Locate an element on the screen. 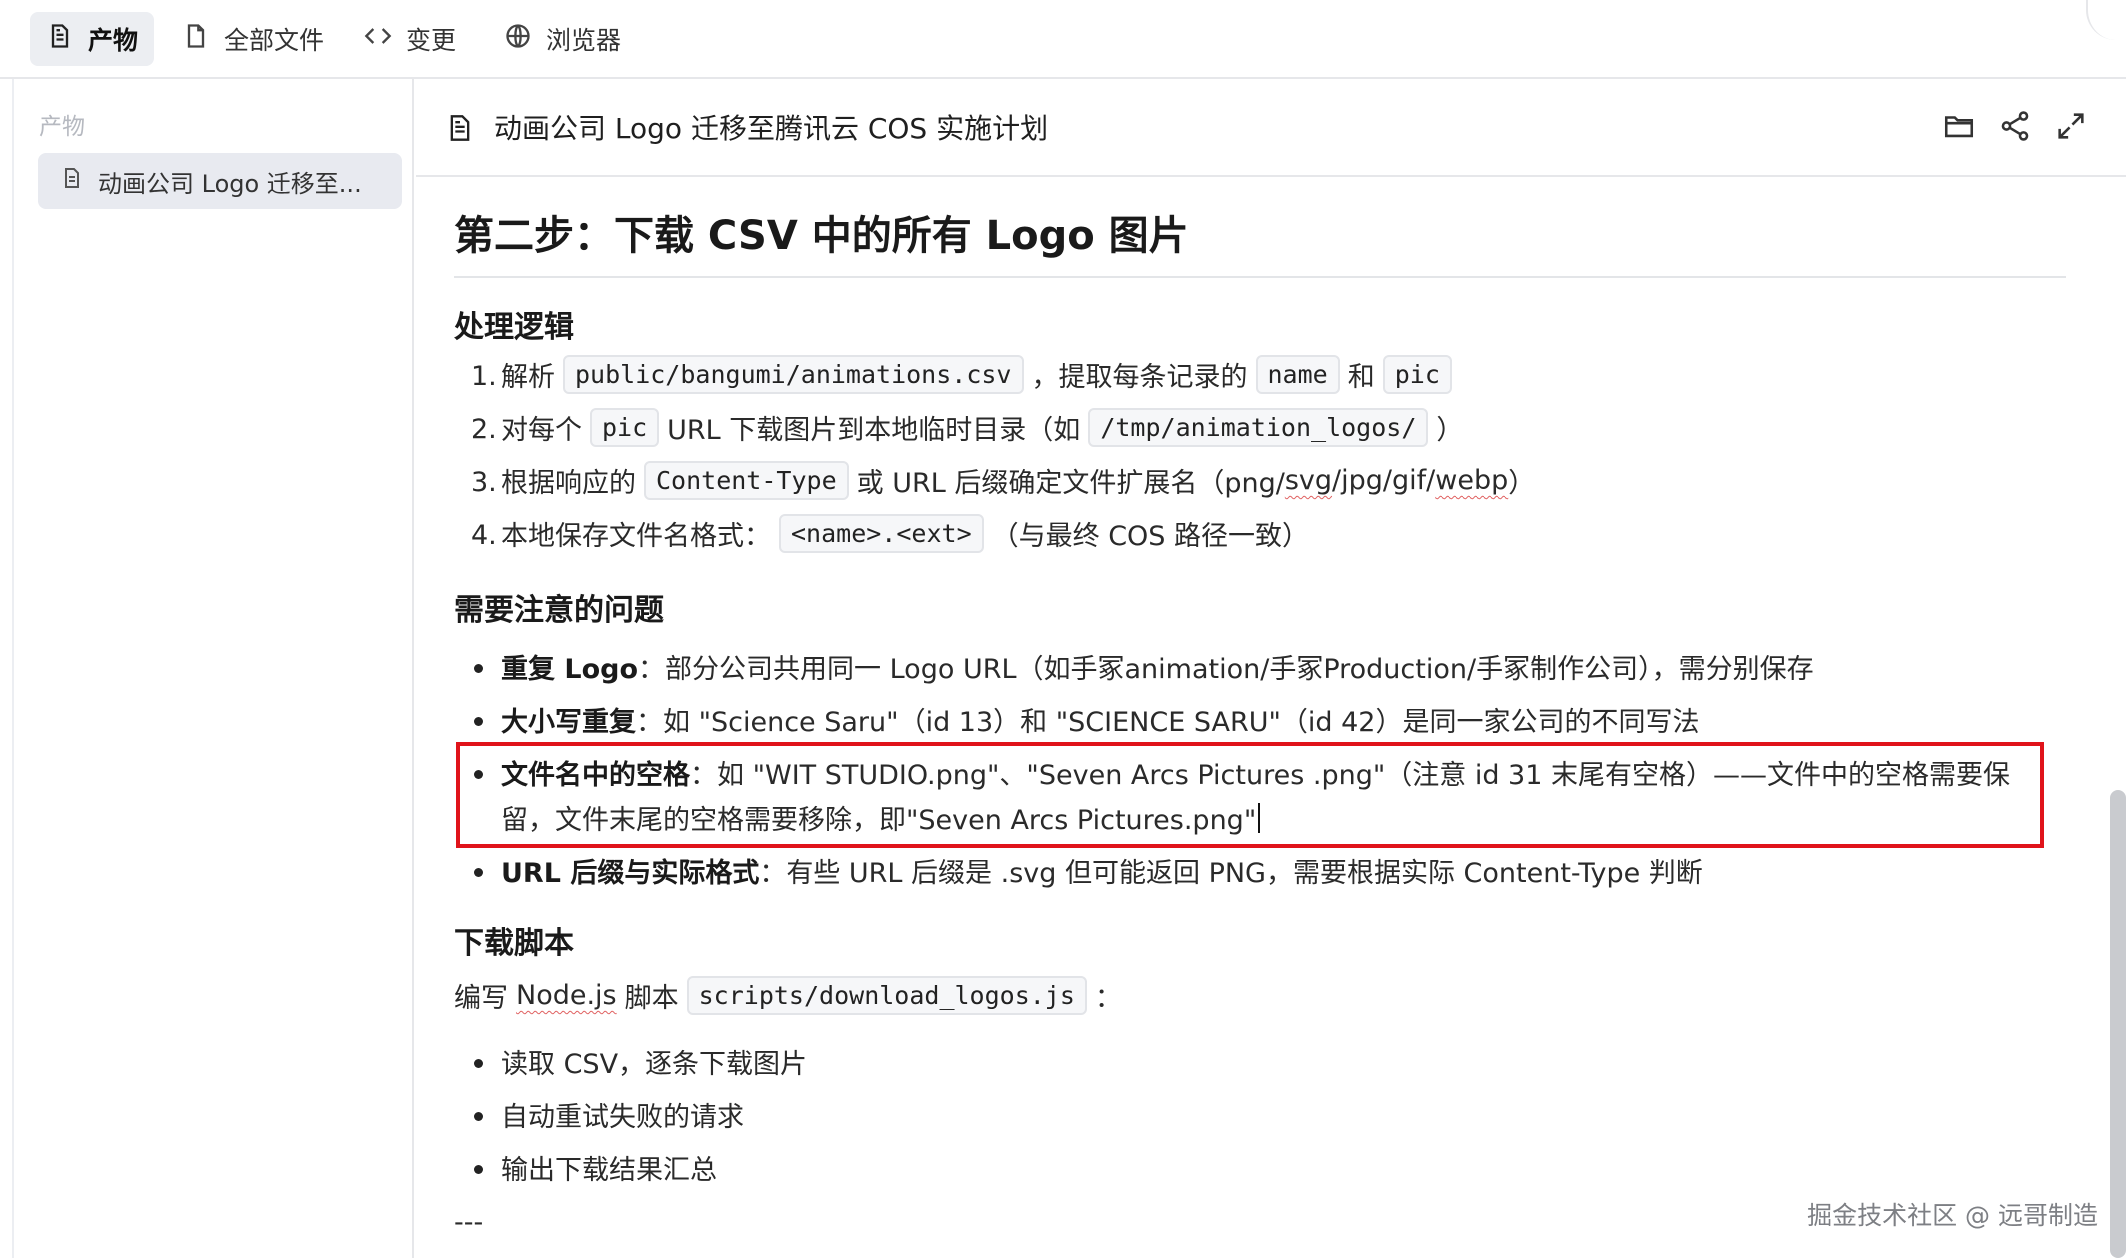 This screenshot has width=2126, height=1258. subheading-script: 下载脚本 is located at coordinates (514, 943).